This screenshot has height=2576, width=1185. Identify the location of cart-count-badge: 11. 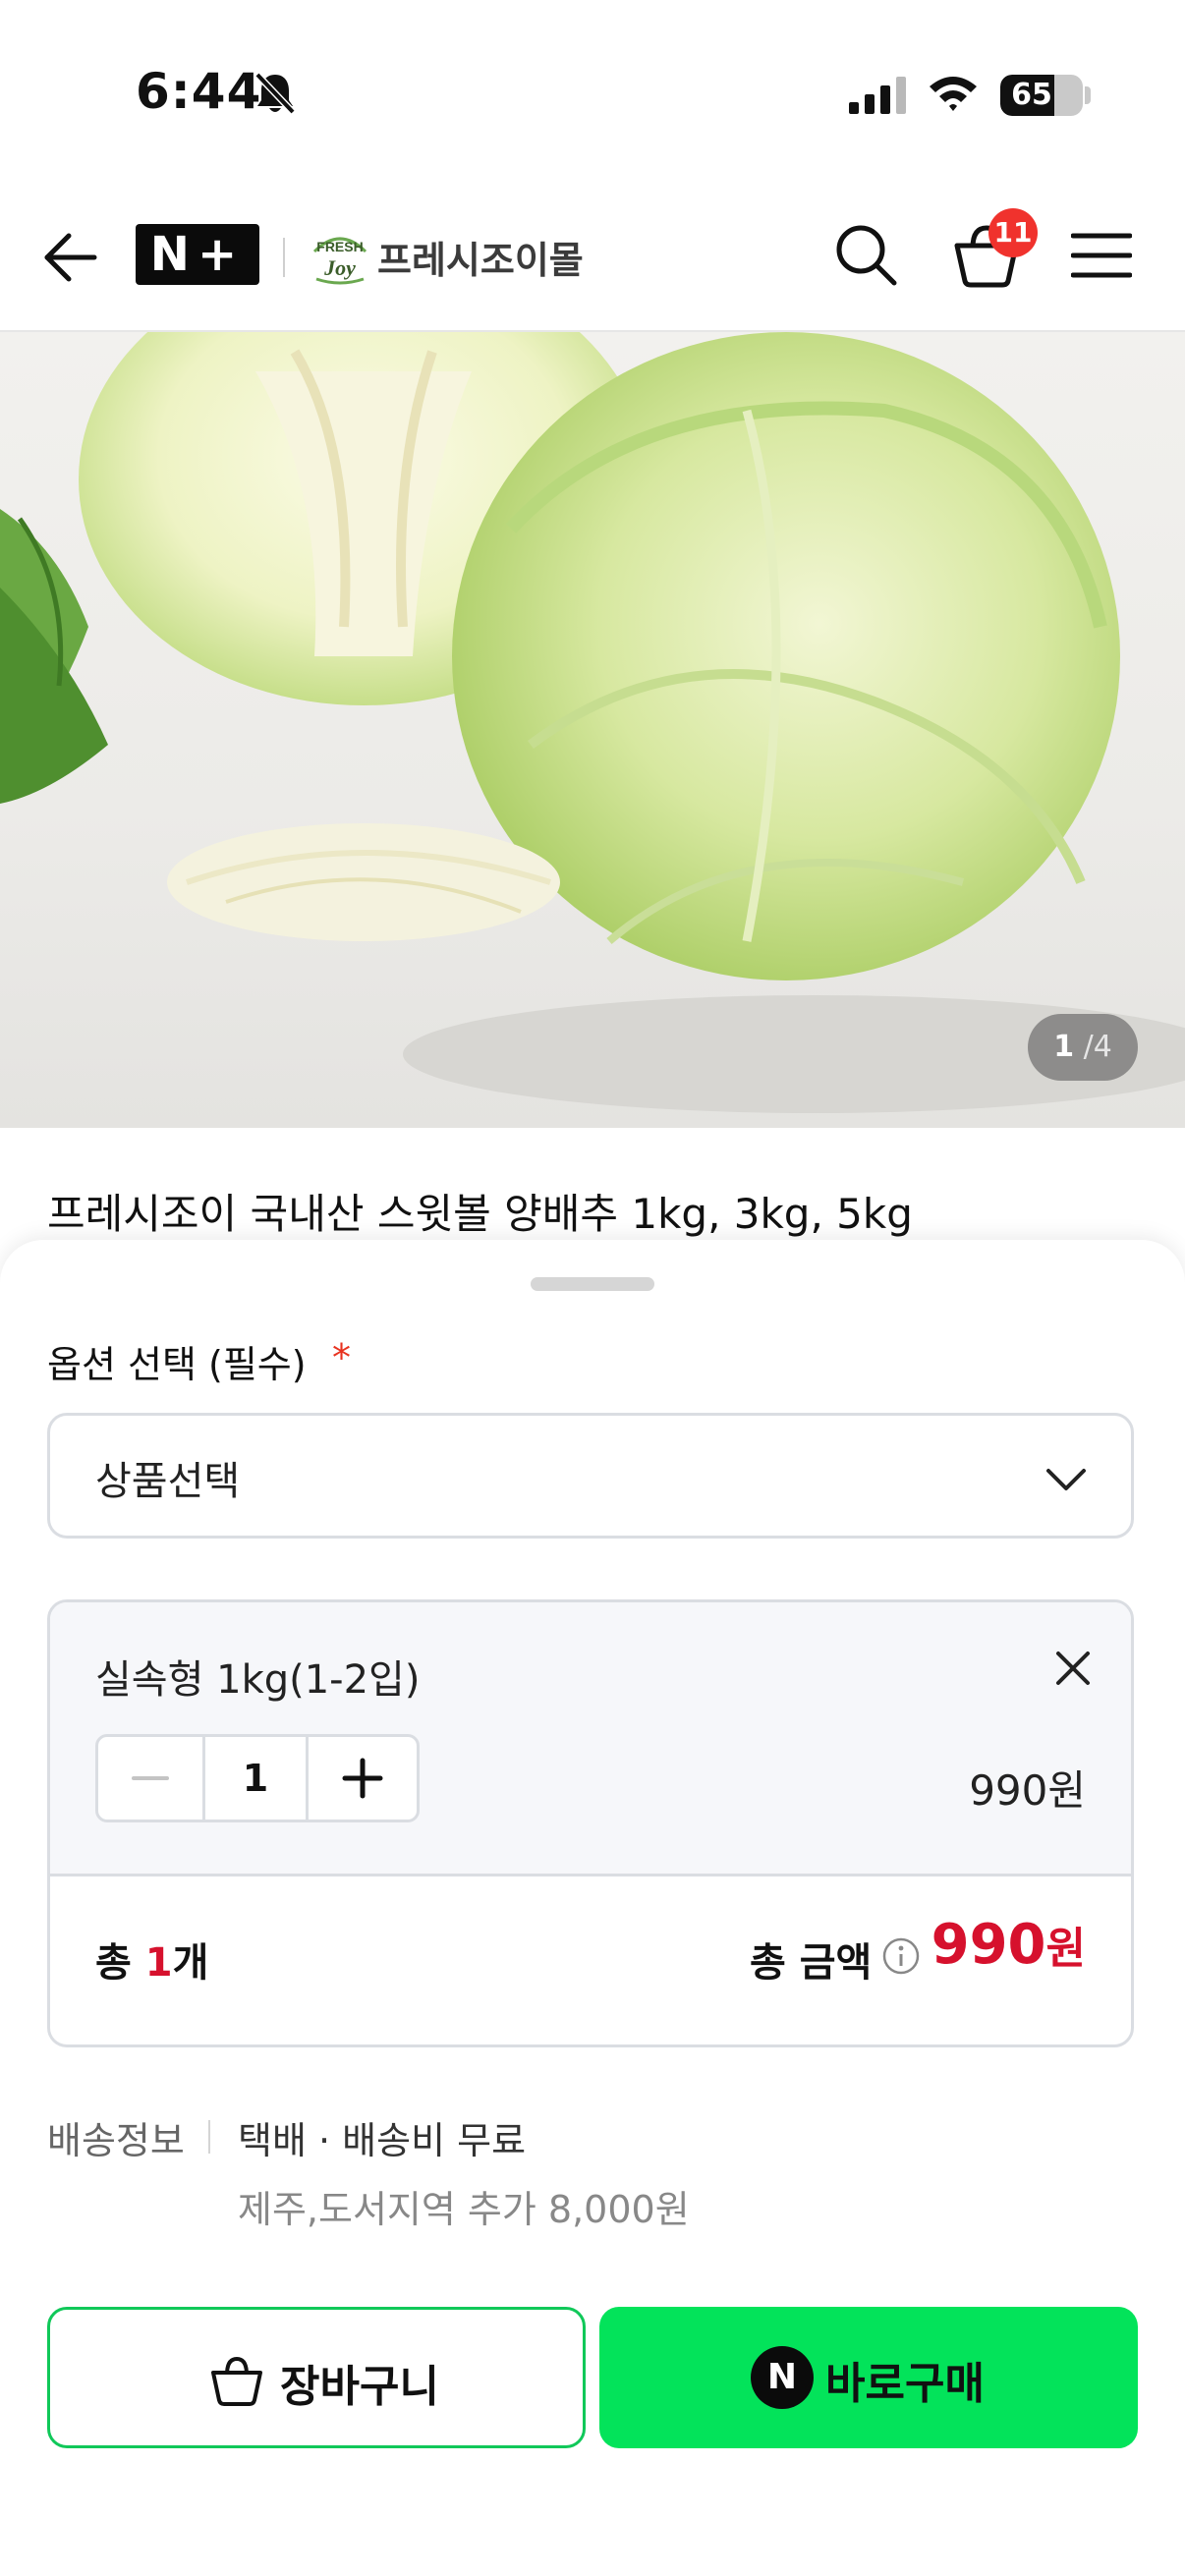
(1013, 232).